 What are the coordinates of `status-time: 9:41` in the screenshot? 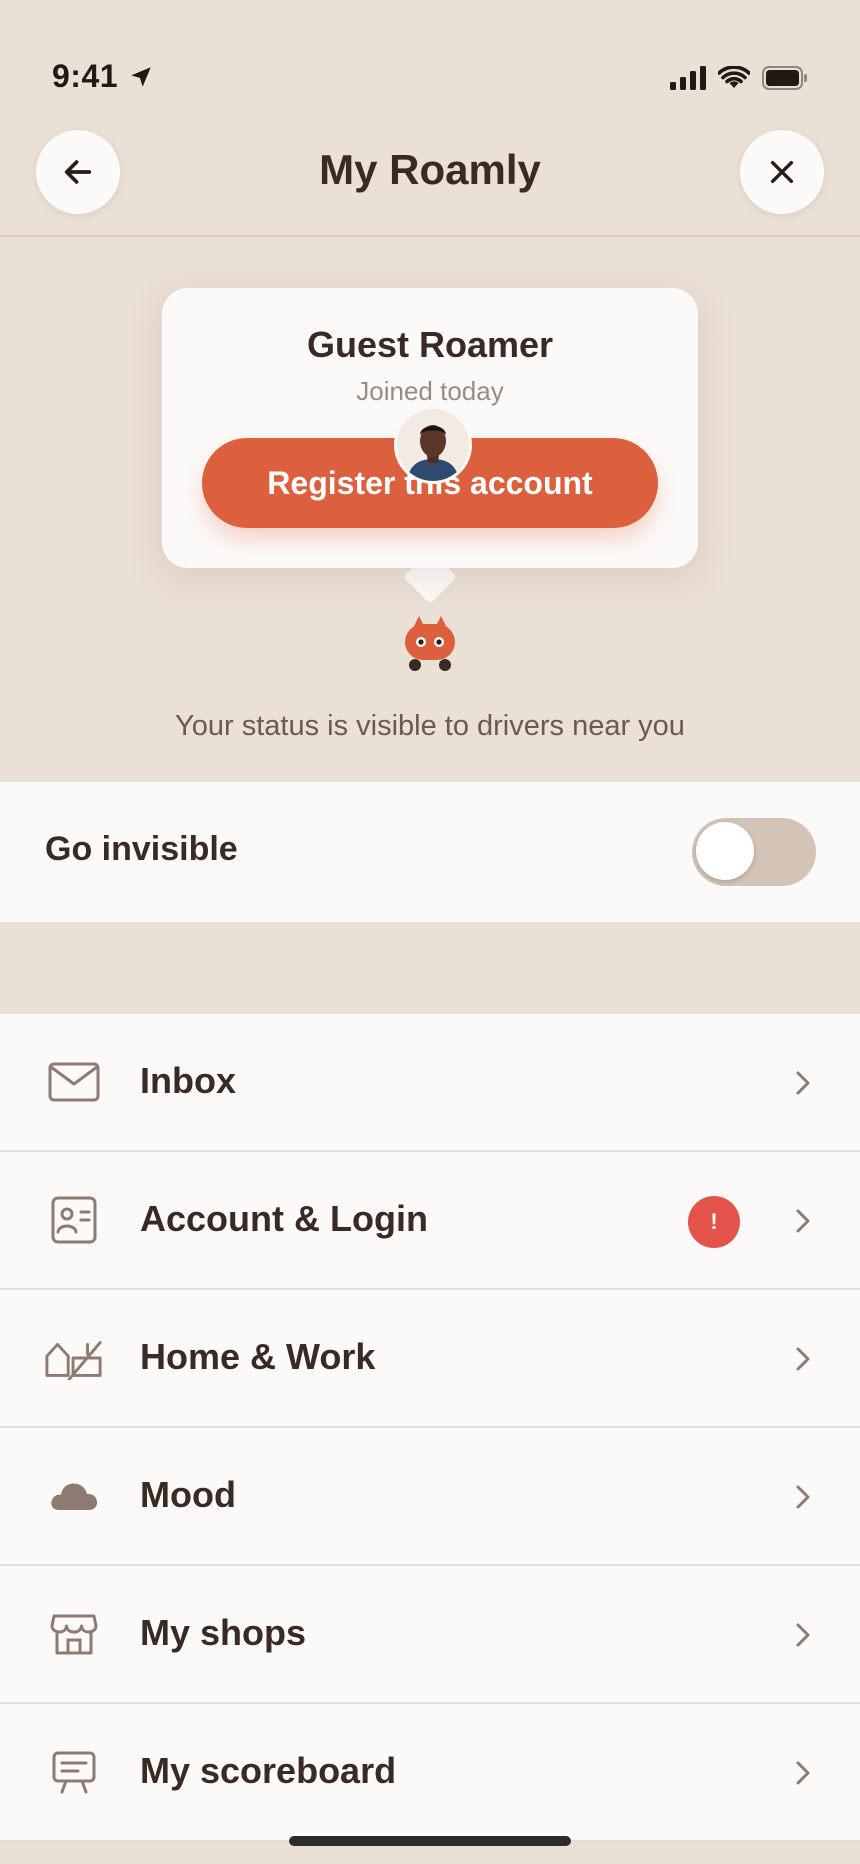 It's located at (85, 76).